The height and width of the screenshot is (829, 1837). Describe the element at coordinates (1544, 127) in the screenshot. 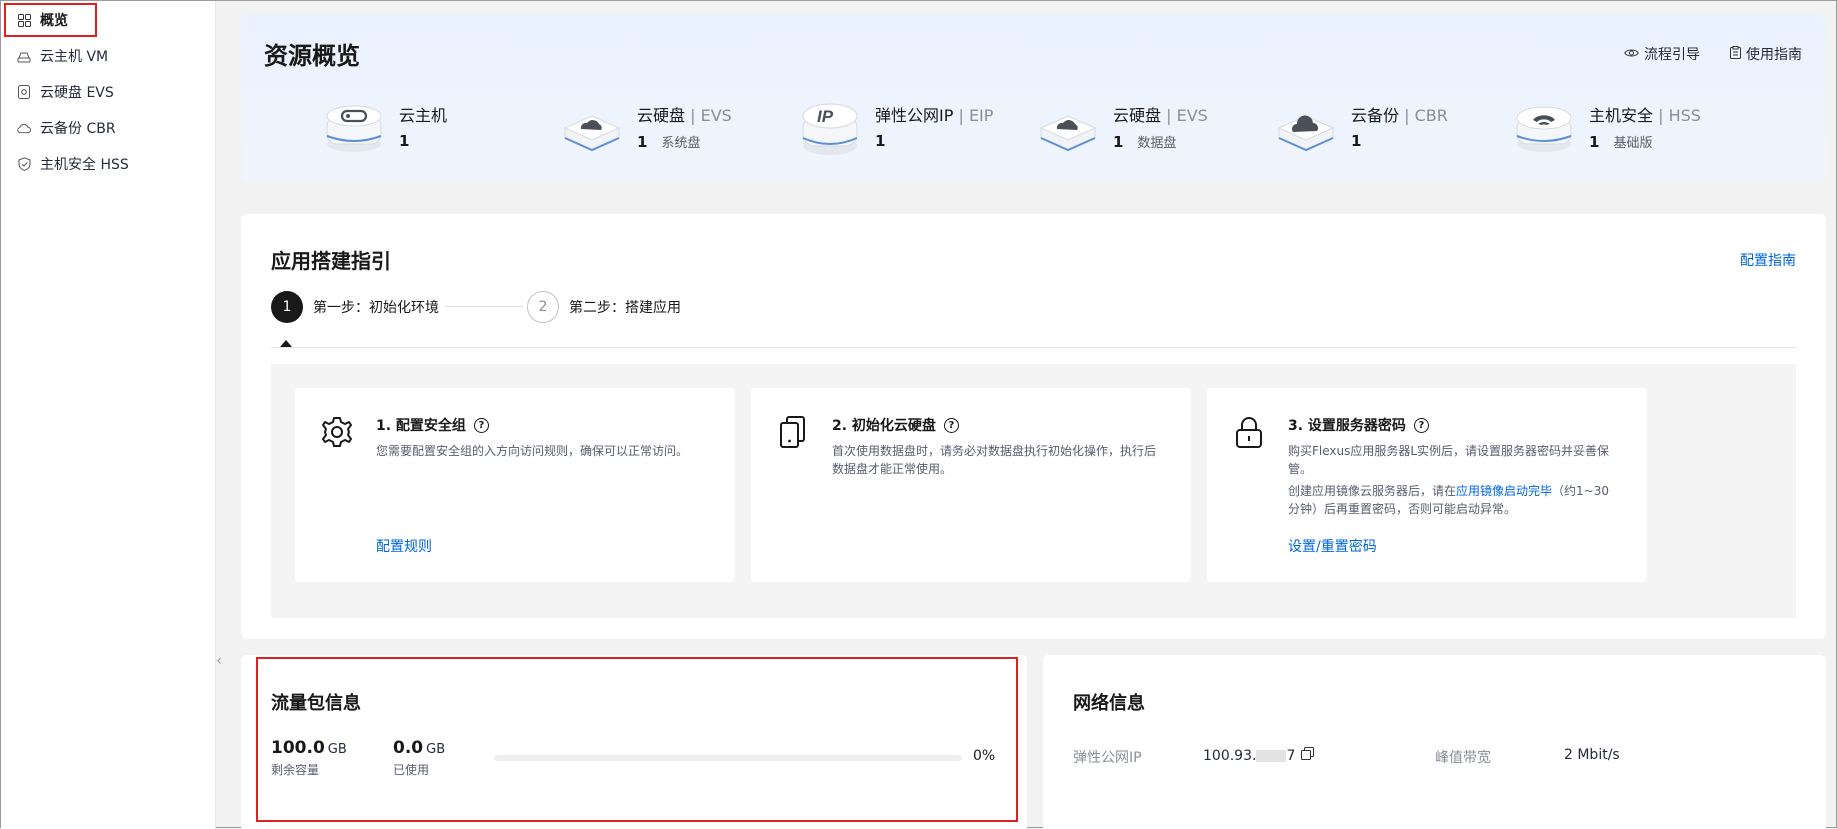

I see `hss-shield-icon` at that location.